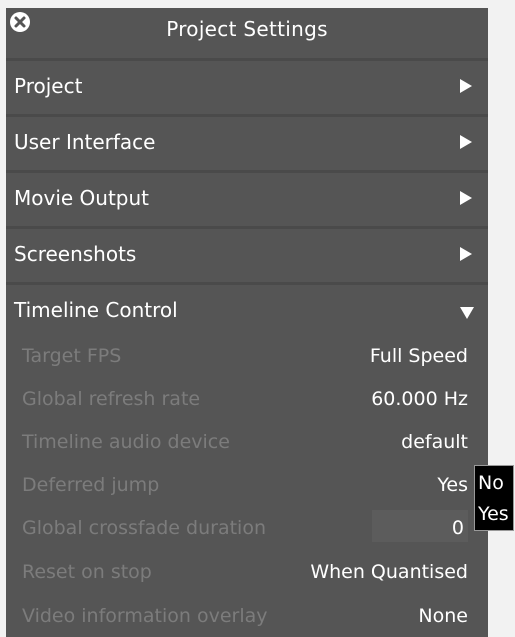 The width and height of the screenshot is (515, 637). I want to click on setting-label: Global refresh rate, so click(111, 399).